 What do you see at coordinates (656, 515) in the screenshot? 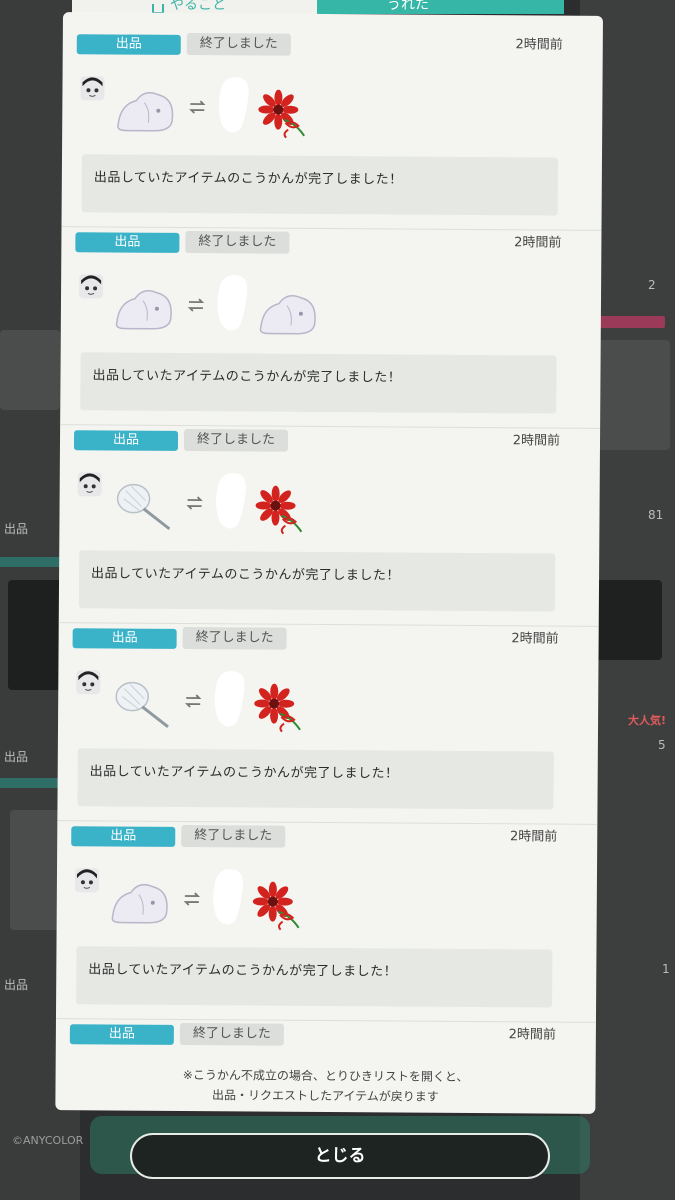
I see `background-count: 81` at bounding box center [656, 515].